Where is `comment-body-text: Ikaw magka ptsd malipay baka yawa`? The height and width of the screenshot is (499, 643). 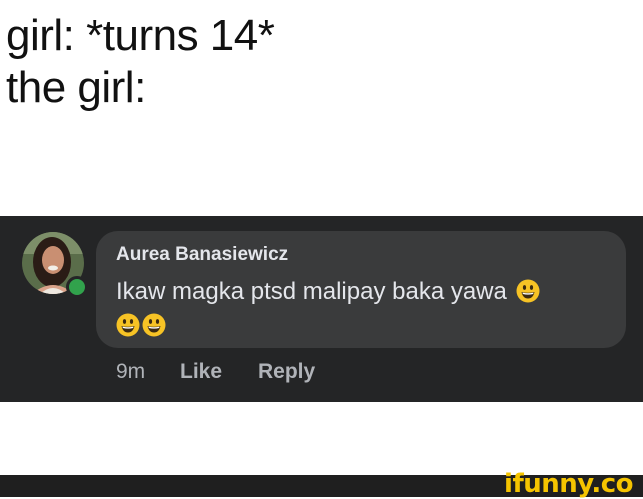 comment-body-text: Ikaw magka ptsd malipay baka yawa is located at coordinates (311, 291).